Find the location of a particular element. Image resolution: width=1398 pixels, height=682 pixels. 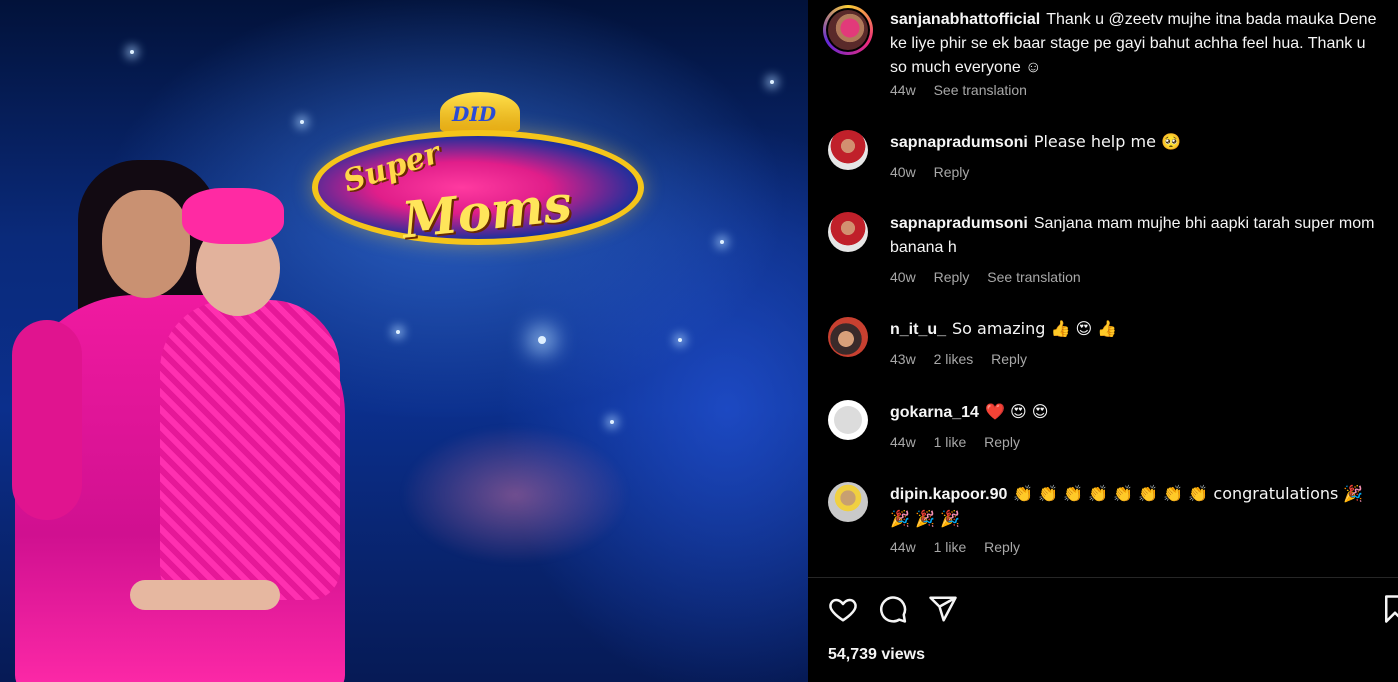

comment-age: 43w is located at coordinates (903, 359).